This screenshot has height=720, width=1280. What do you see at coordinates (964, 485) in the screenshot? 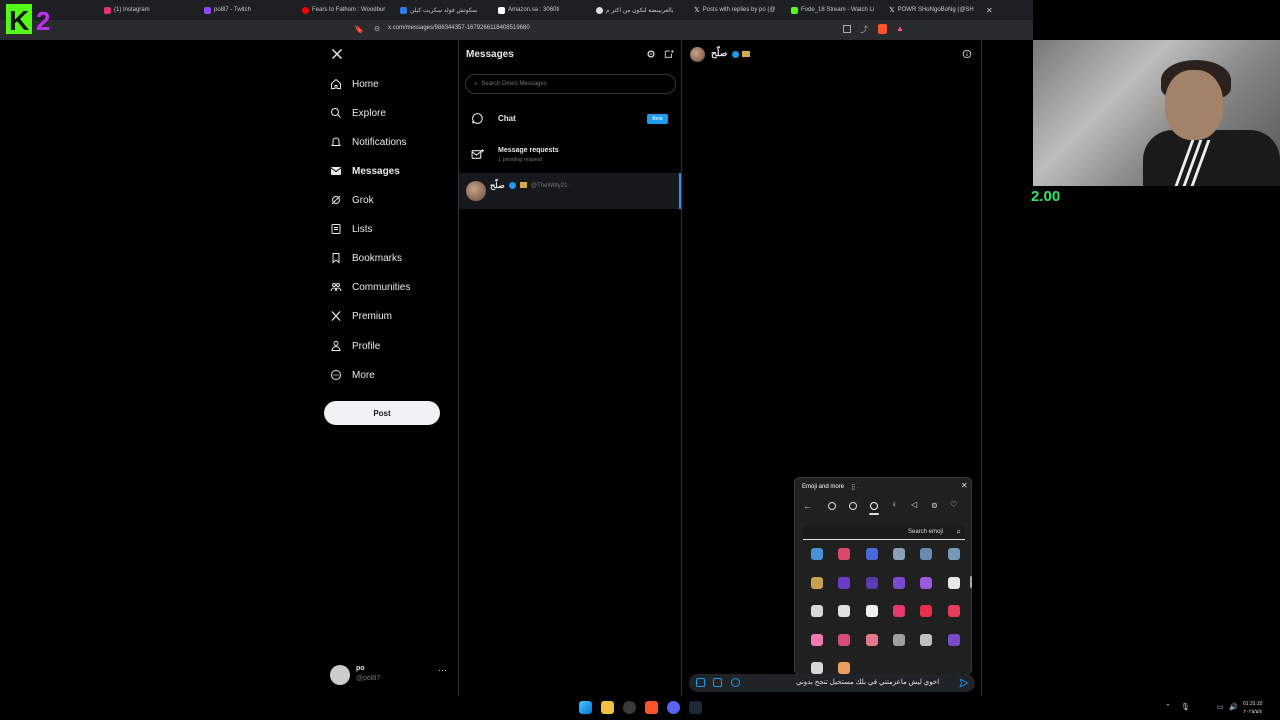
I see `close-icon: ✕` at bounding box center [964, 485].